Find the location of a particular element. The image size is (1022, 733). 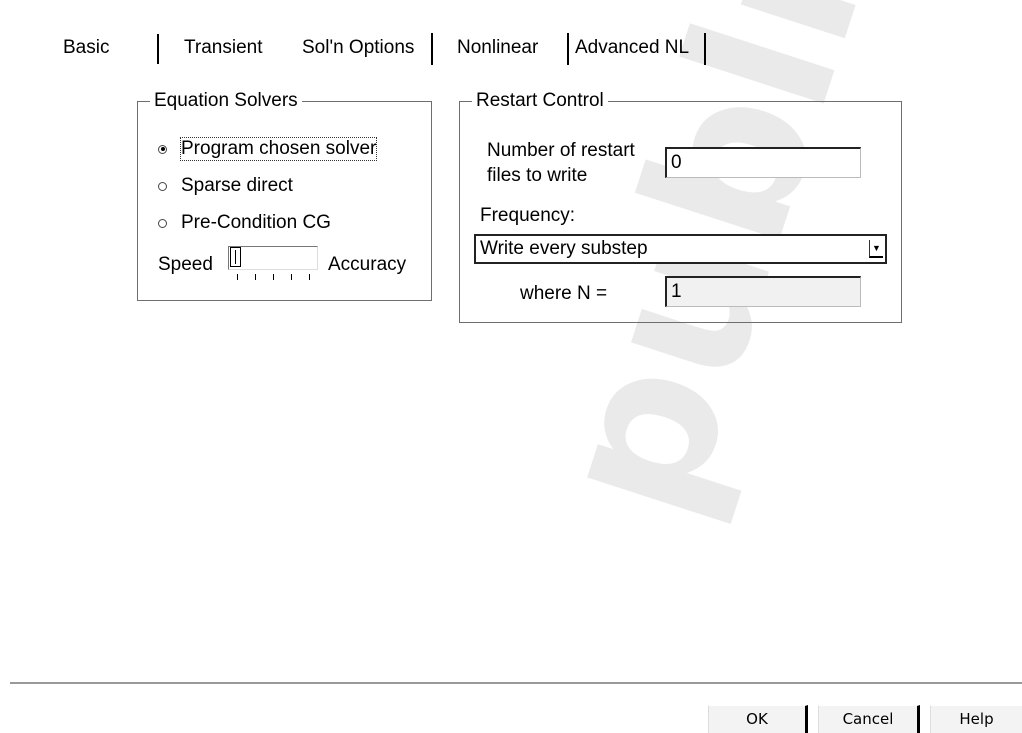

radio-pre-condition-cg: Pre-Condition CG is located at coordinates (244, 223).